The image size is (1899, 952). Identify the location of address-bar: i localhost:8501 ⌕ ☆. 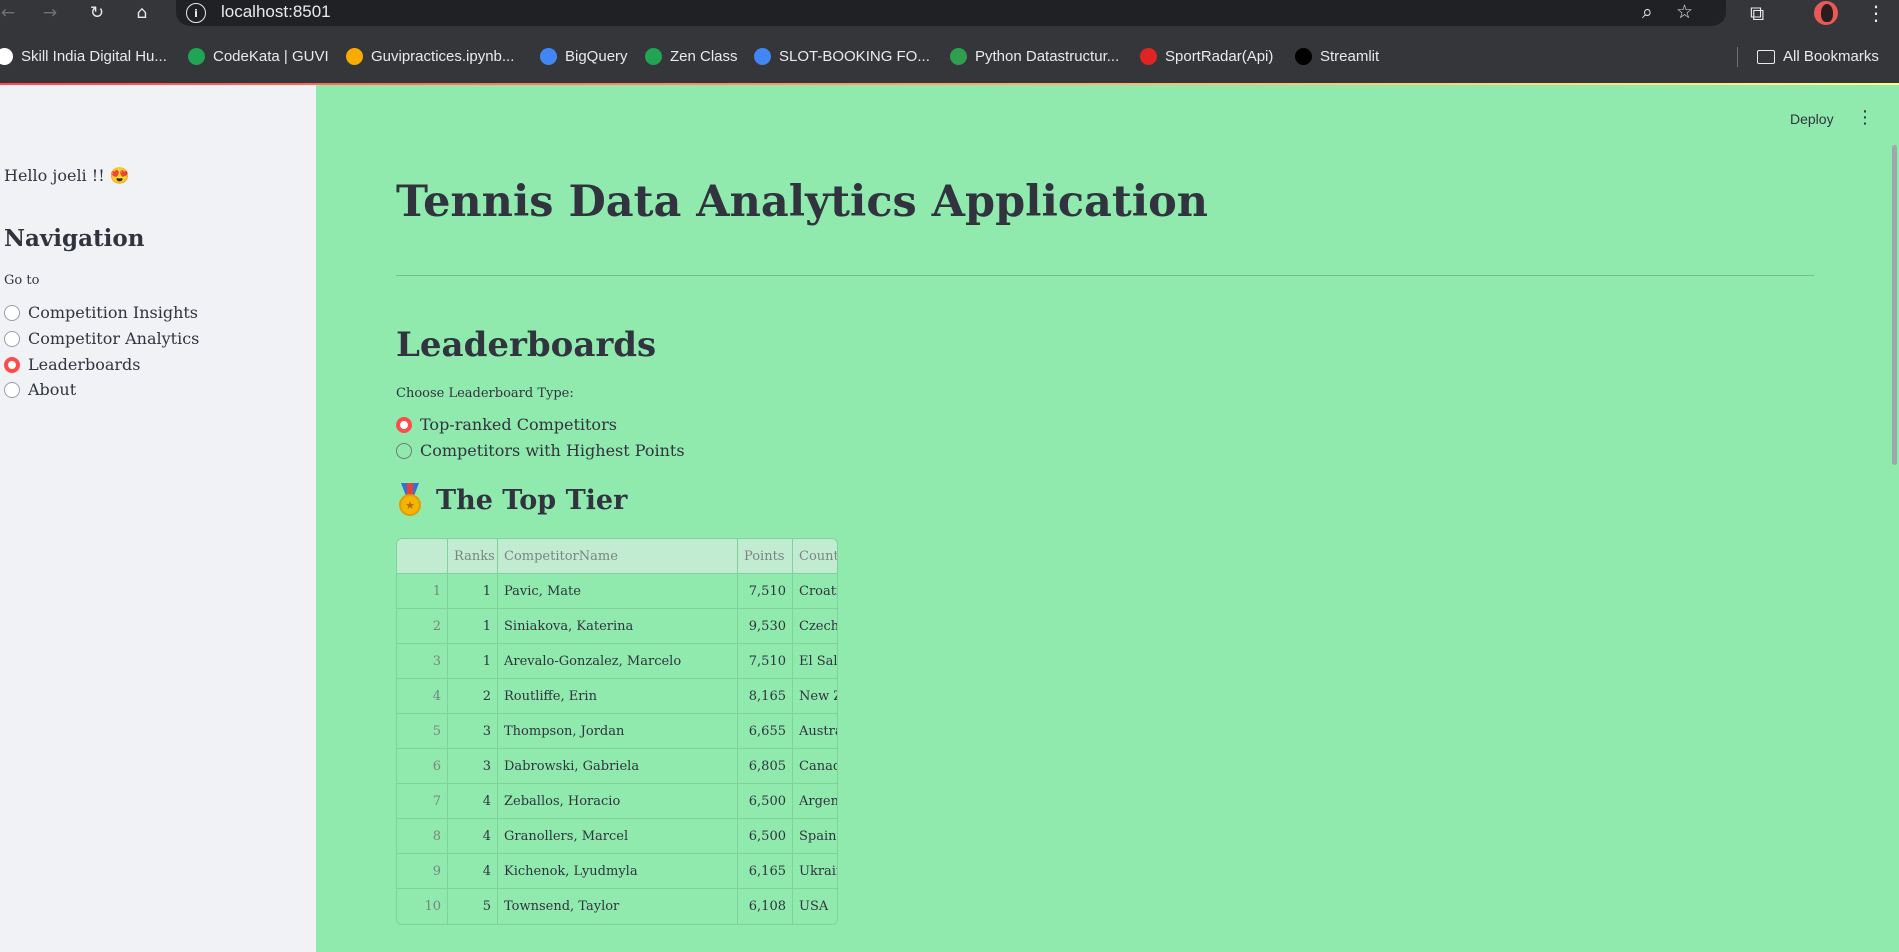
(951, 13).